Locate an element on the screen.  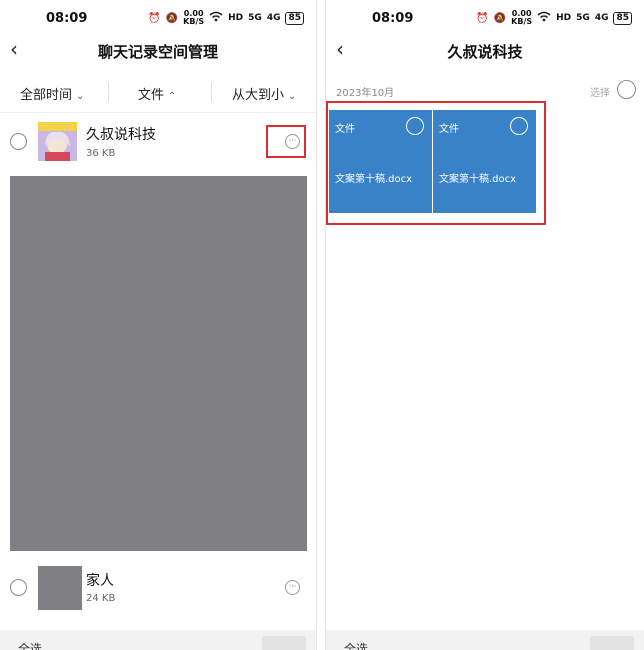
filter-time: 全部时间 ⌄ is located at coordinates (52, 93).